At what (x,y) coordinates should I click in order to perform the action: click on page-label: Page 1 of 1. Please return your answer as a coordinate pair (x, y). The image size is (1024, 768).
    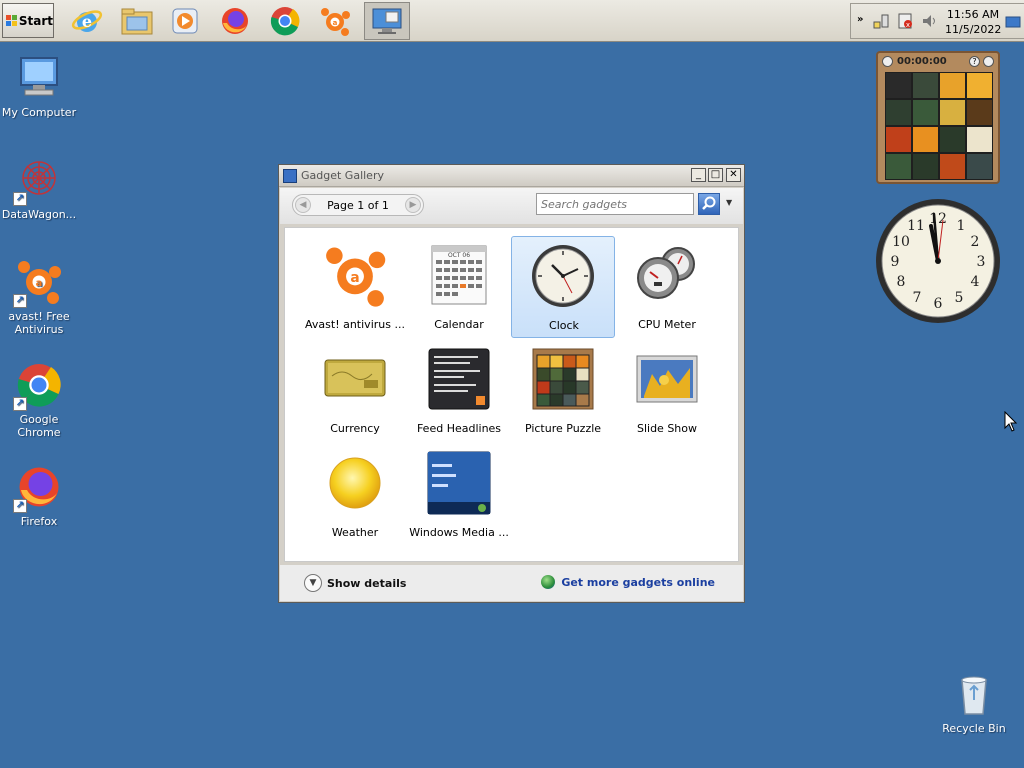
    Looking at the image, I should click on (358, 205).